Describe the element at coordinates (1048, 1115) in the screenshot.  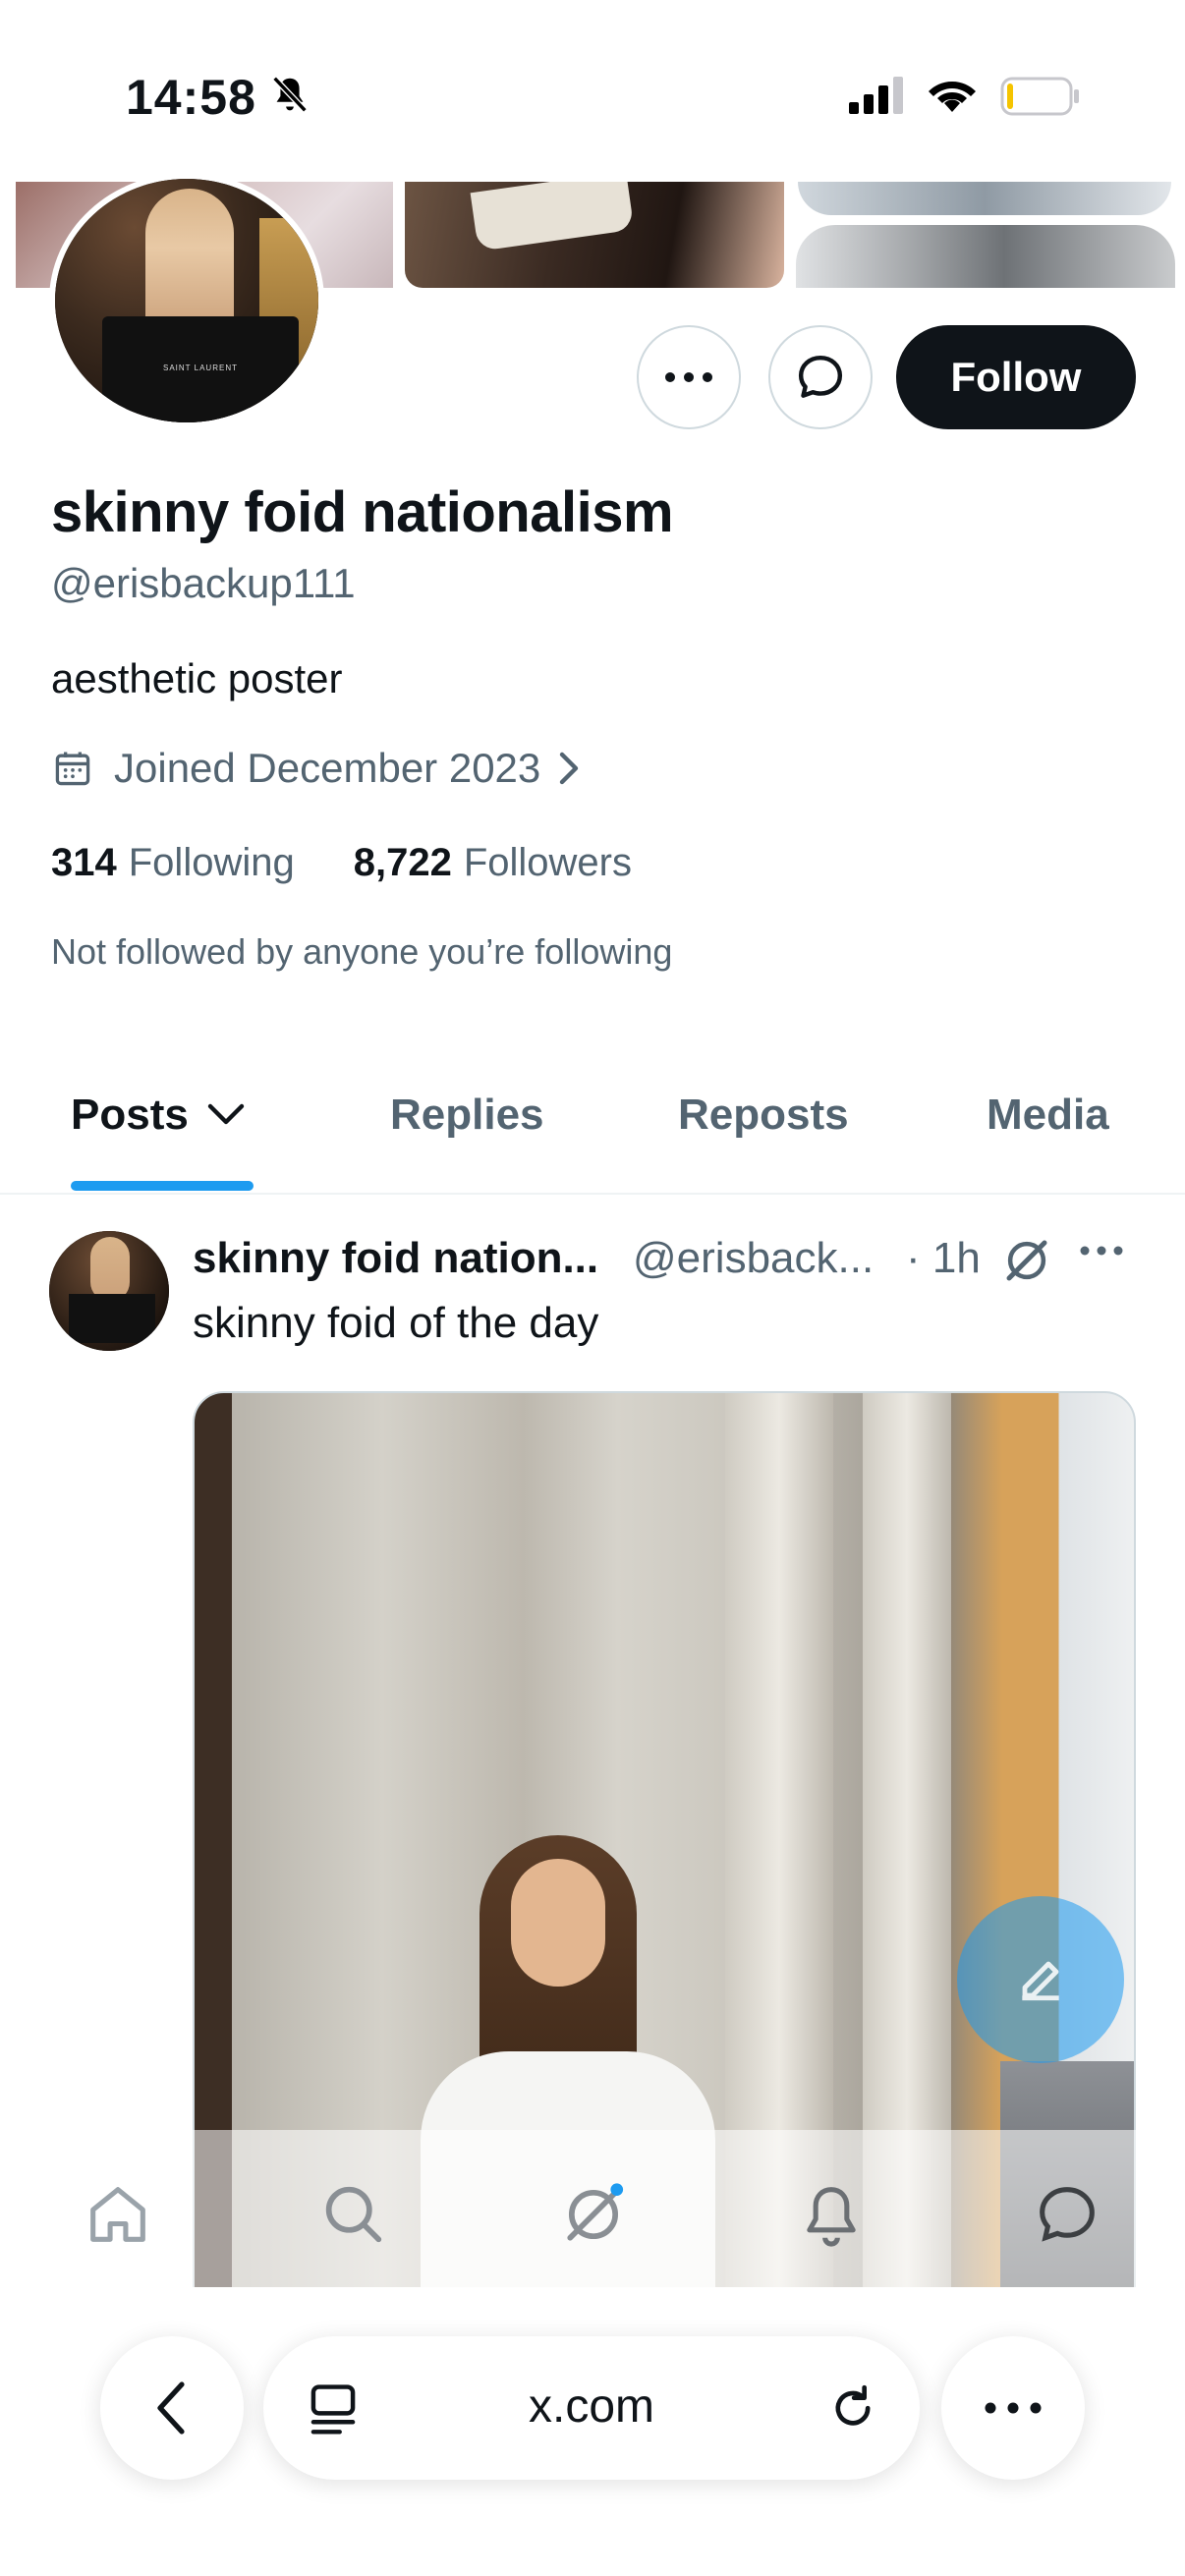
I see `tab-media: Media` at that location.